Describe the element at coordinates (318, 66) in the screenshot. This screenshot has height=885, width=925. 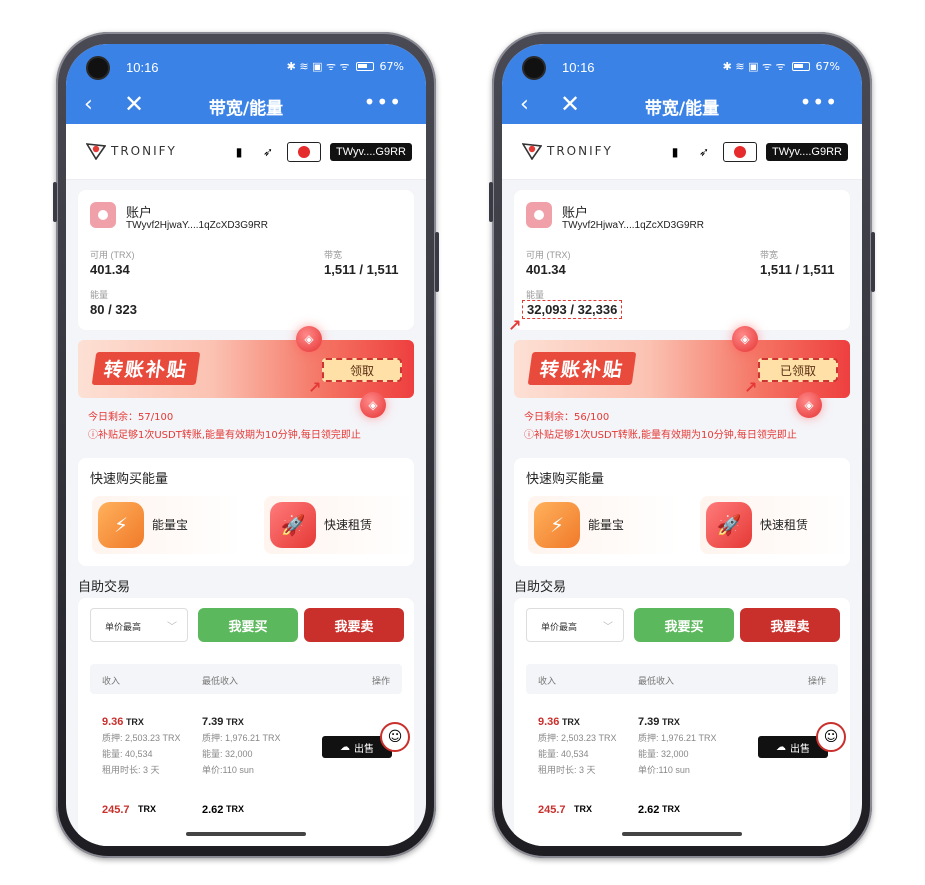
I see `status-icons-text: ✱ ≋ ▣ ᯤ ᯤ` at that location.